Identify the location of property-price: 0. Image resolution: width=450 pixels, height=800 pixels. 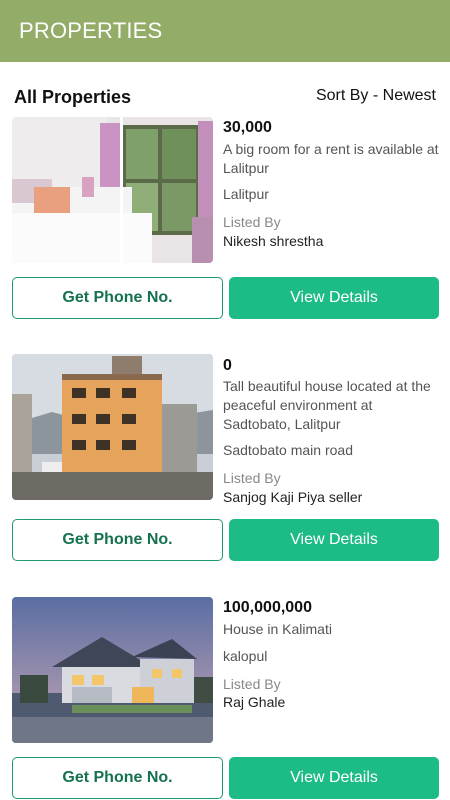
(227, 365).